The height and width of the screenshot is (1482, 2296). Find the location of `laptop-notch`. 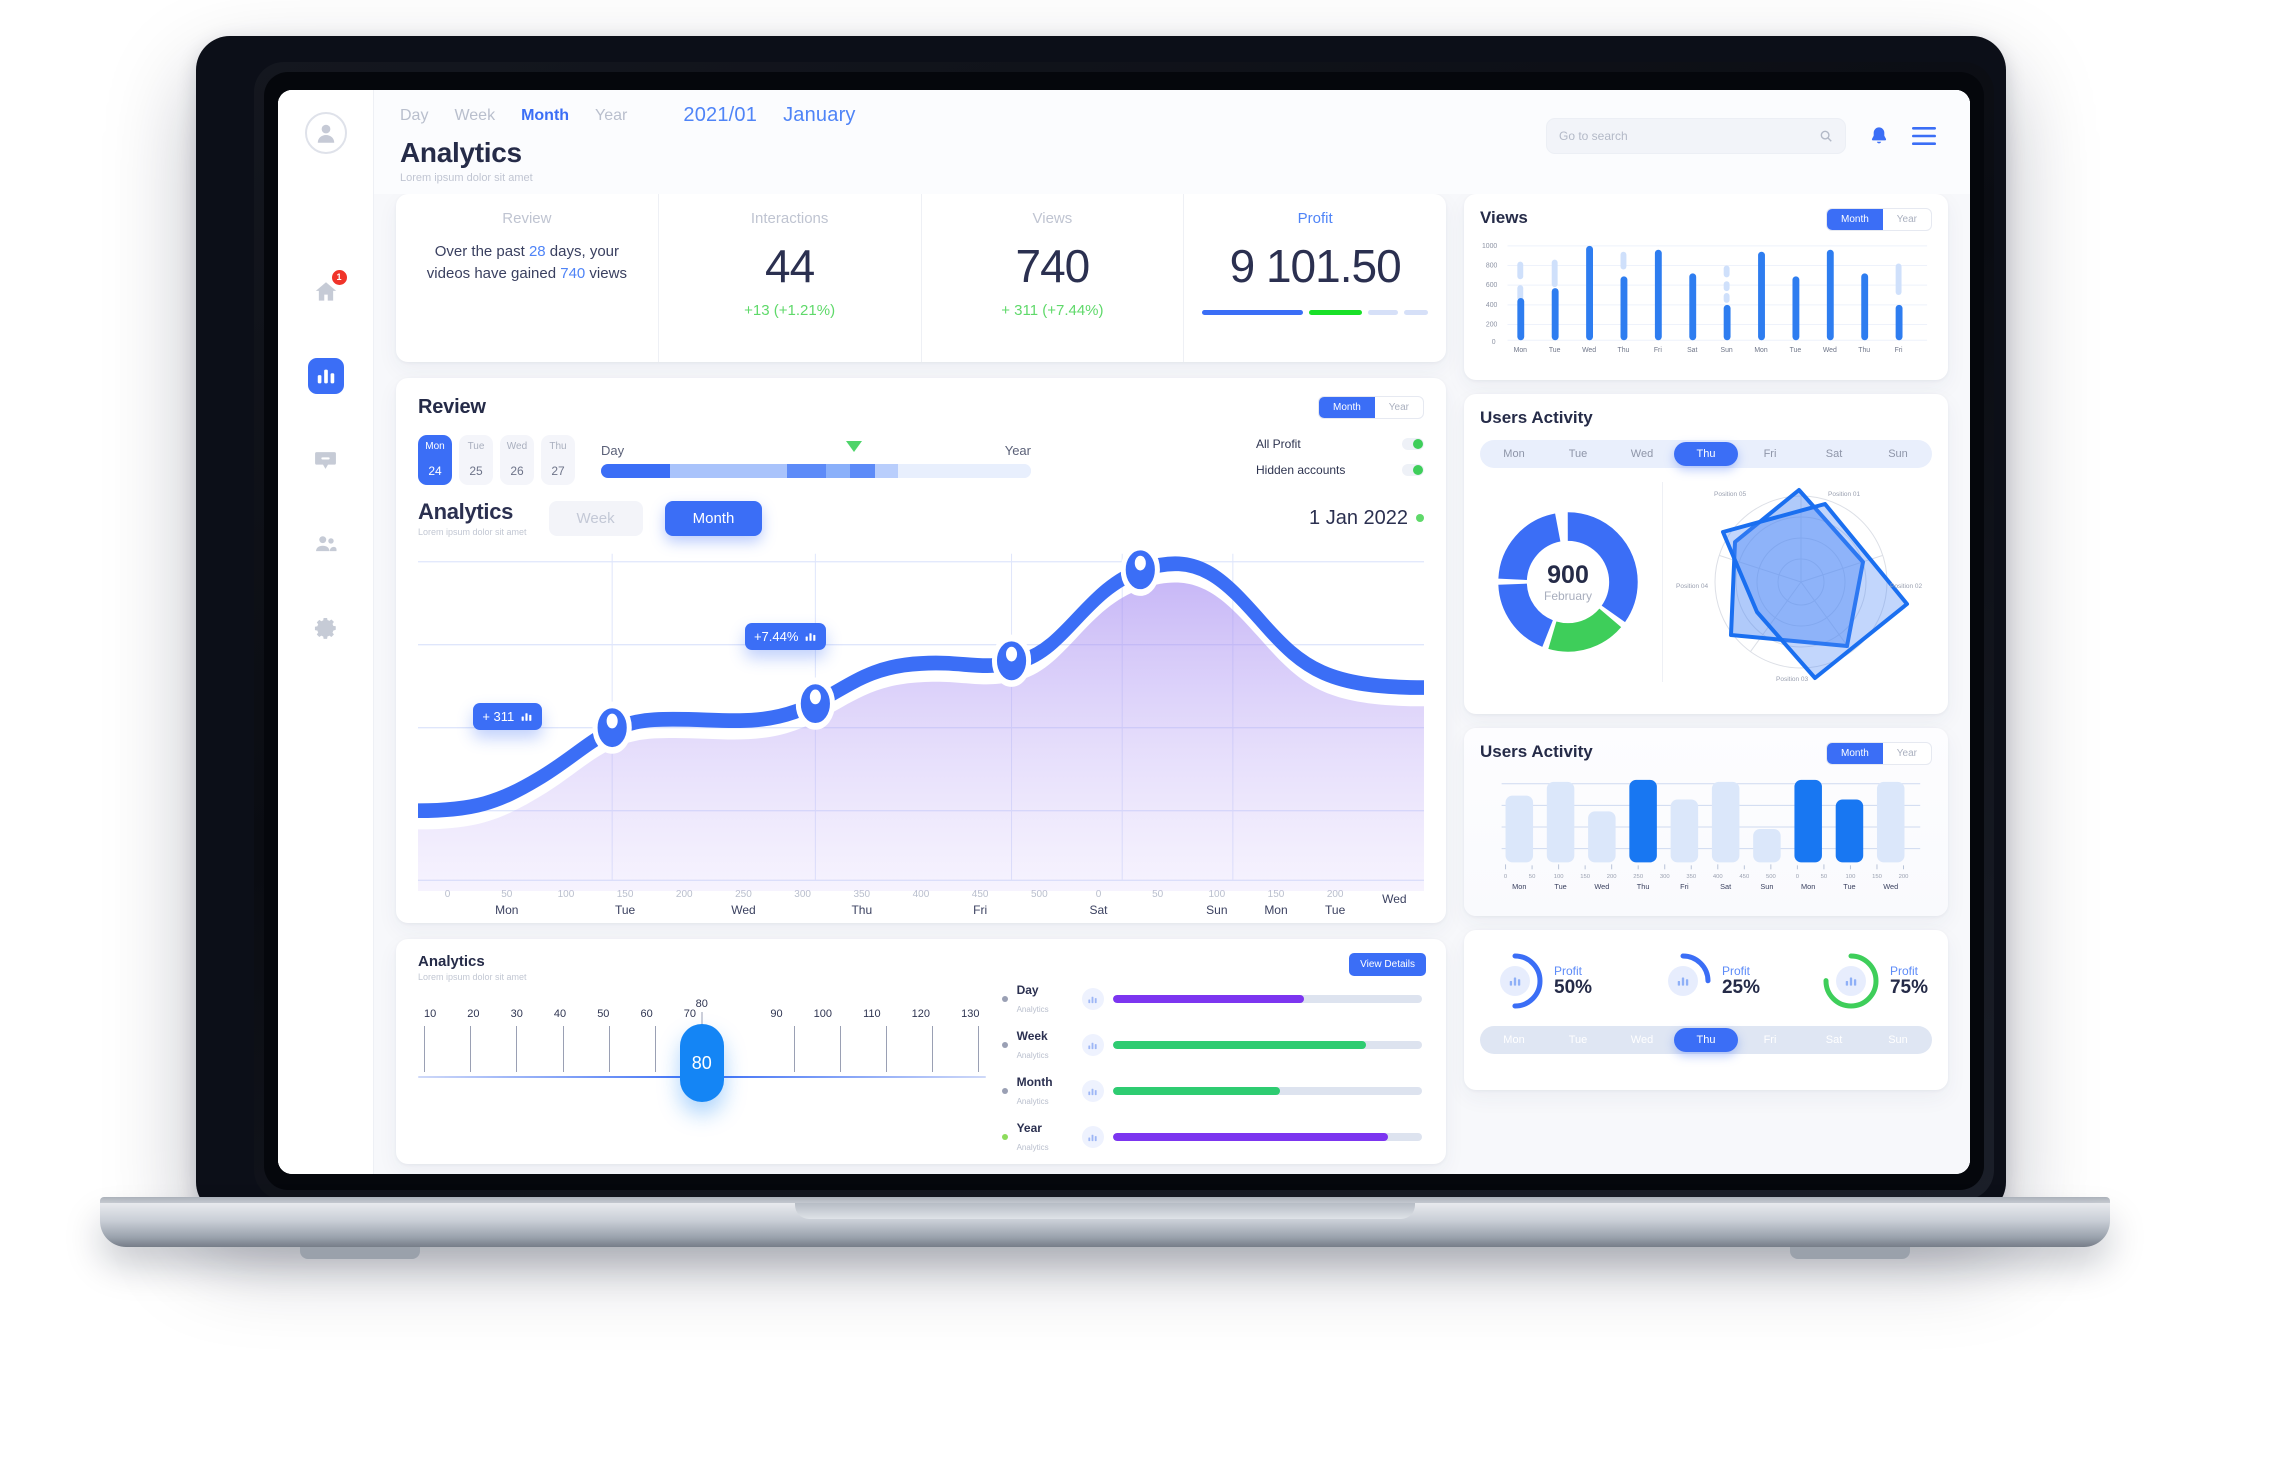

laptop-notch is located at coordinates (1105, 1211).